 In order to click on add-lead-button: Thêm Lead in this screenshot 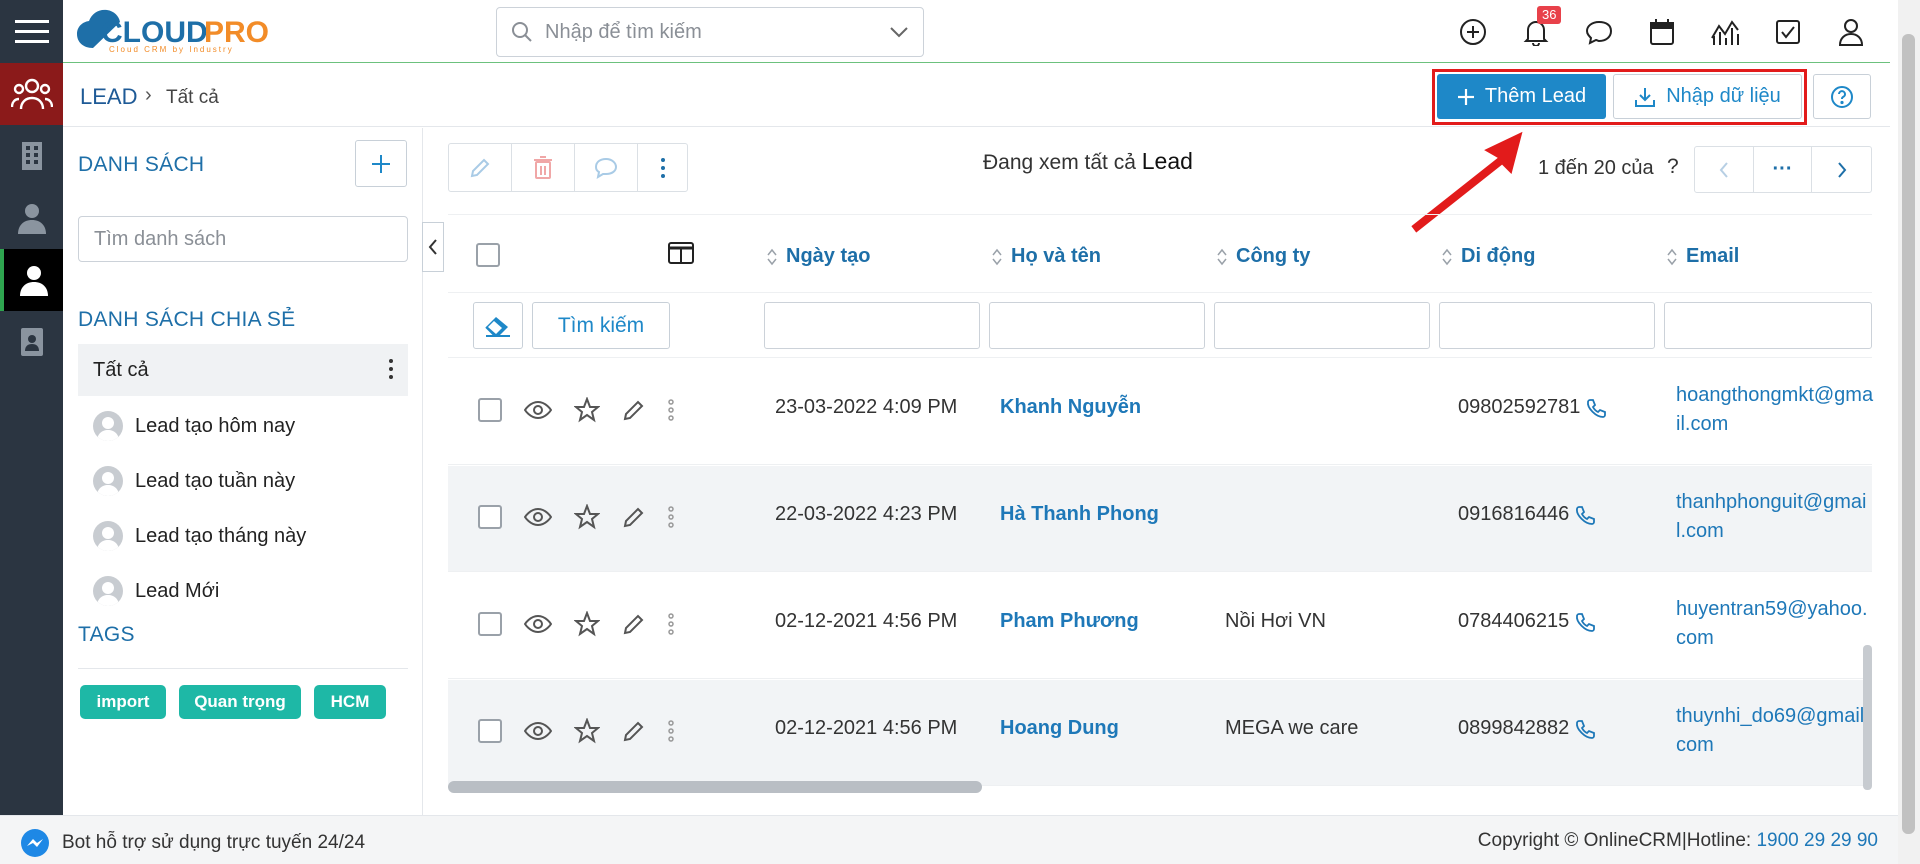, I will do `click(1521, 96)`.